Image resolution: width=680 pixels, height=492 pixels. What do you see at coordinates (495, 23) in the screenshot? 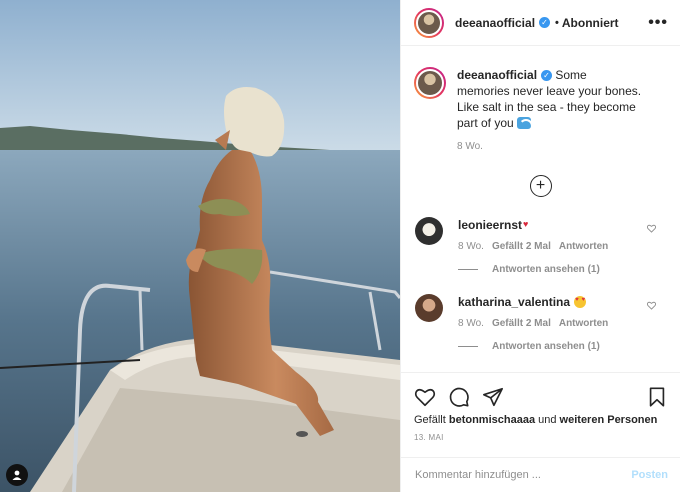
I see `author-username: deeanaofficial` at bounding box center [495, 23].